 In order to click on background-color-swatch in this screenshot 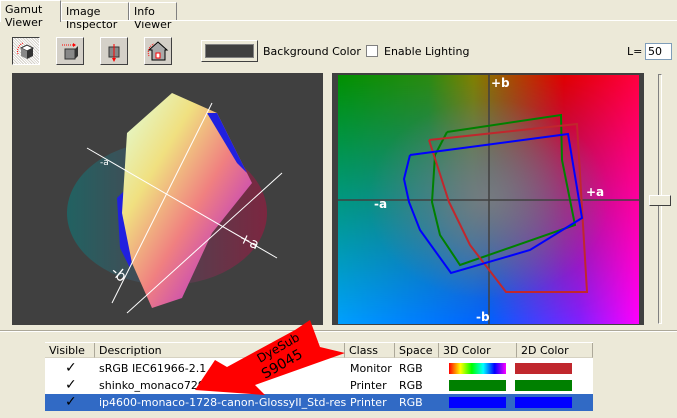, I will do `click(229, 51)`.